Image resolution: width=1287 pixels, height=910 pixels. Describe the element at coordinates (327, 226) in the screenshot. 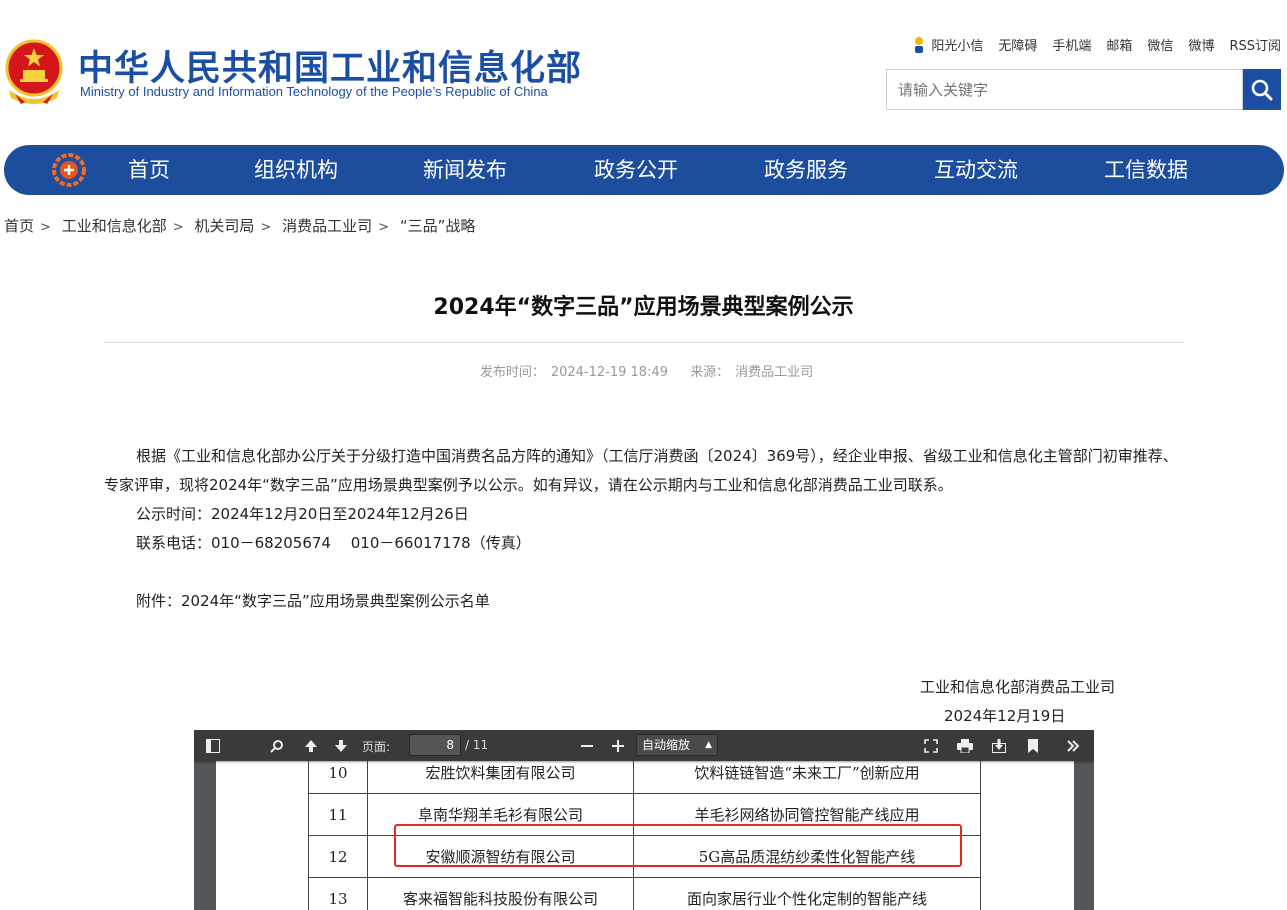

I see `breadcrumb-consumer-goods: 消费品工业司` at that location.